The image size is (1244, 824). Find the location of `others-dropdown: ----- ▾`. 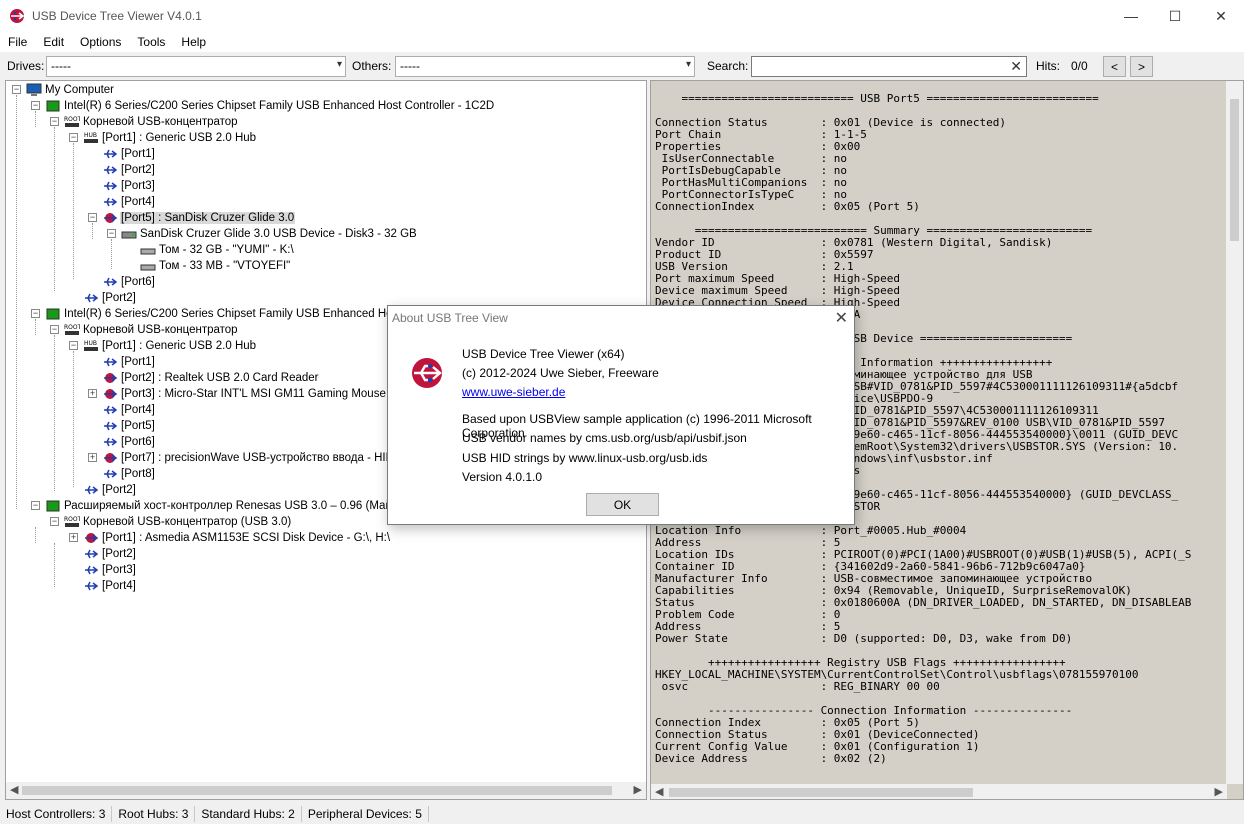

others-dropdown: ----- ▾ is located at coordinates (545, 66).